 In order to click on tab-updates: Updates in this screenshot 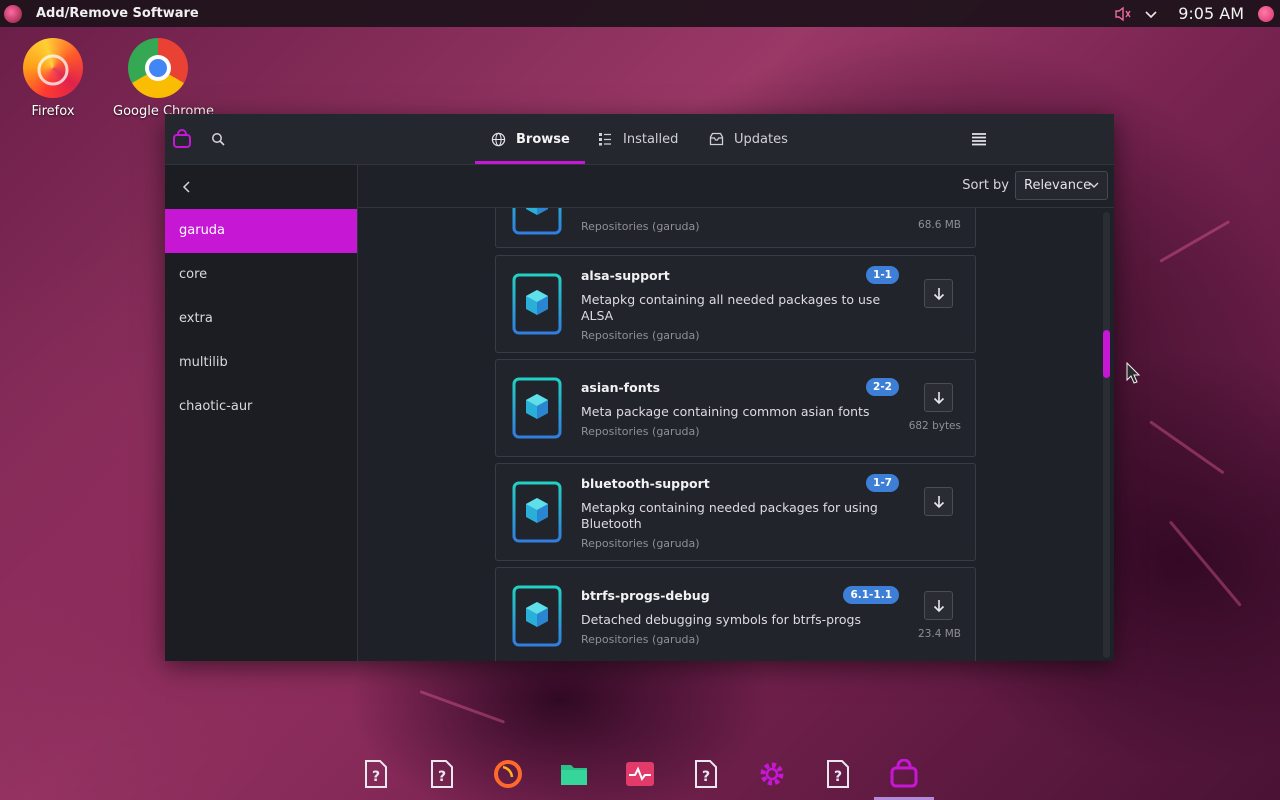, I will do `click(748, 139)`.